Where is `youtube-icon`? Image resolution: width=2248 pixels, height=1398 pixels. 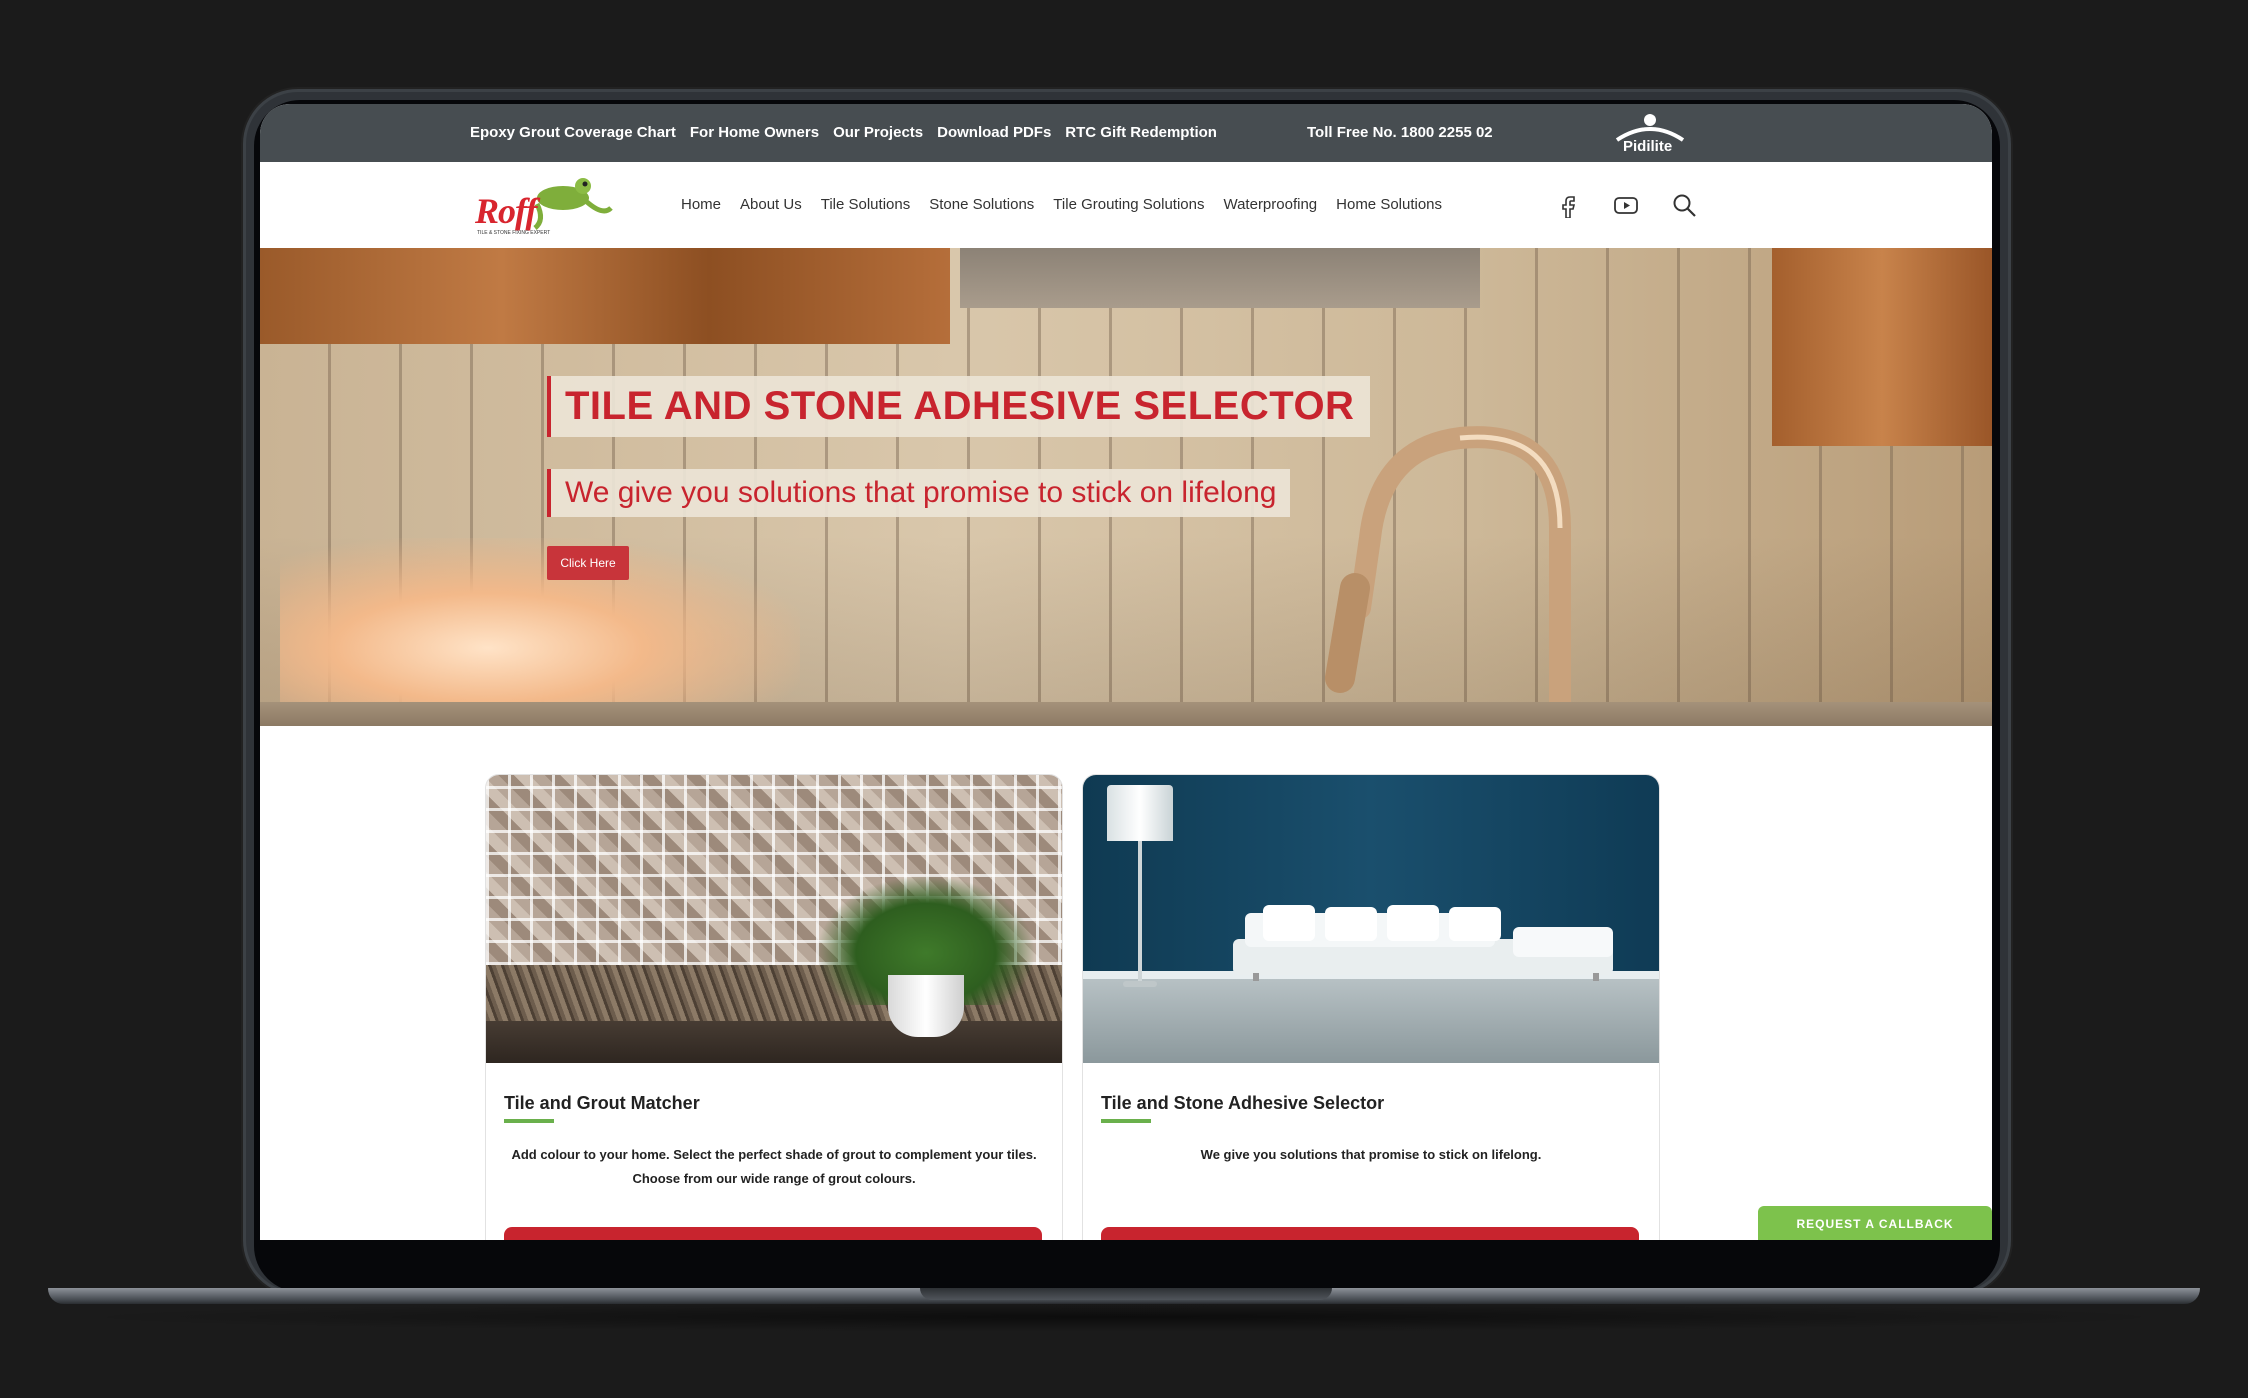 youtube-icon is located at coordinates (1626, 205).